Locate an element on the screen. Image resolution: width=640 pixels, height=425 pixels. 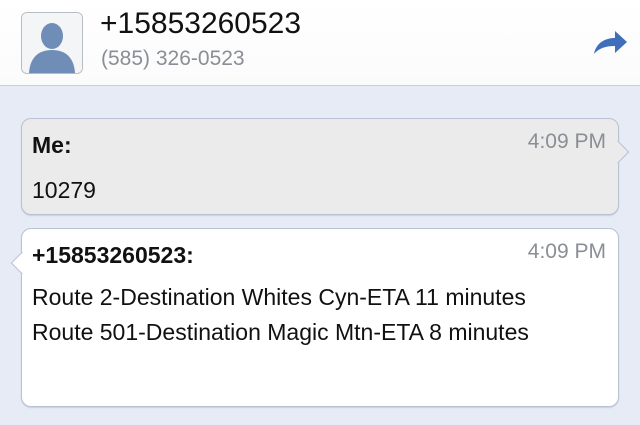
forward-button is located at coordinates (610, 44).